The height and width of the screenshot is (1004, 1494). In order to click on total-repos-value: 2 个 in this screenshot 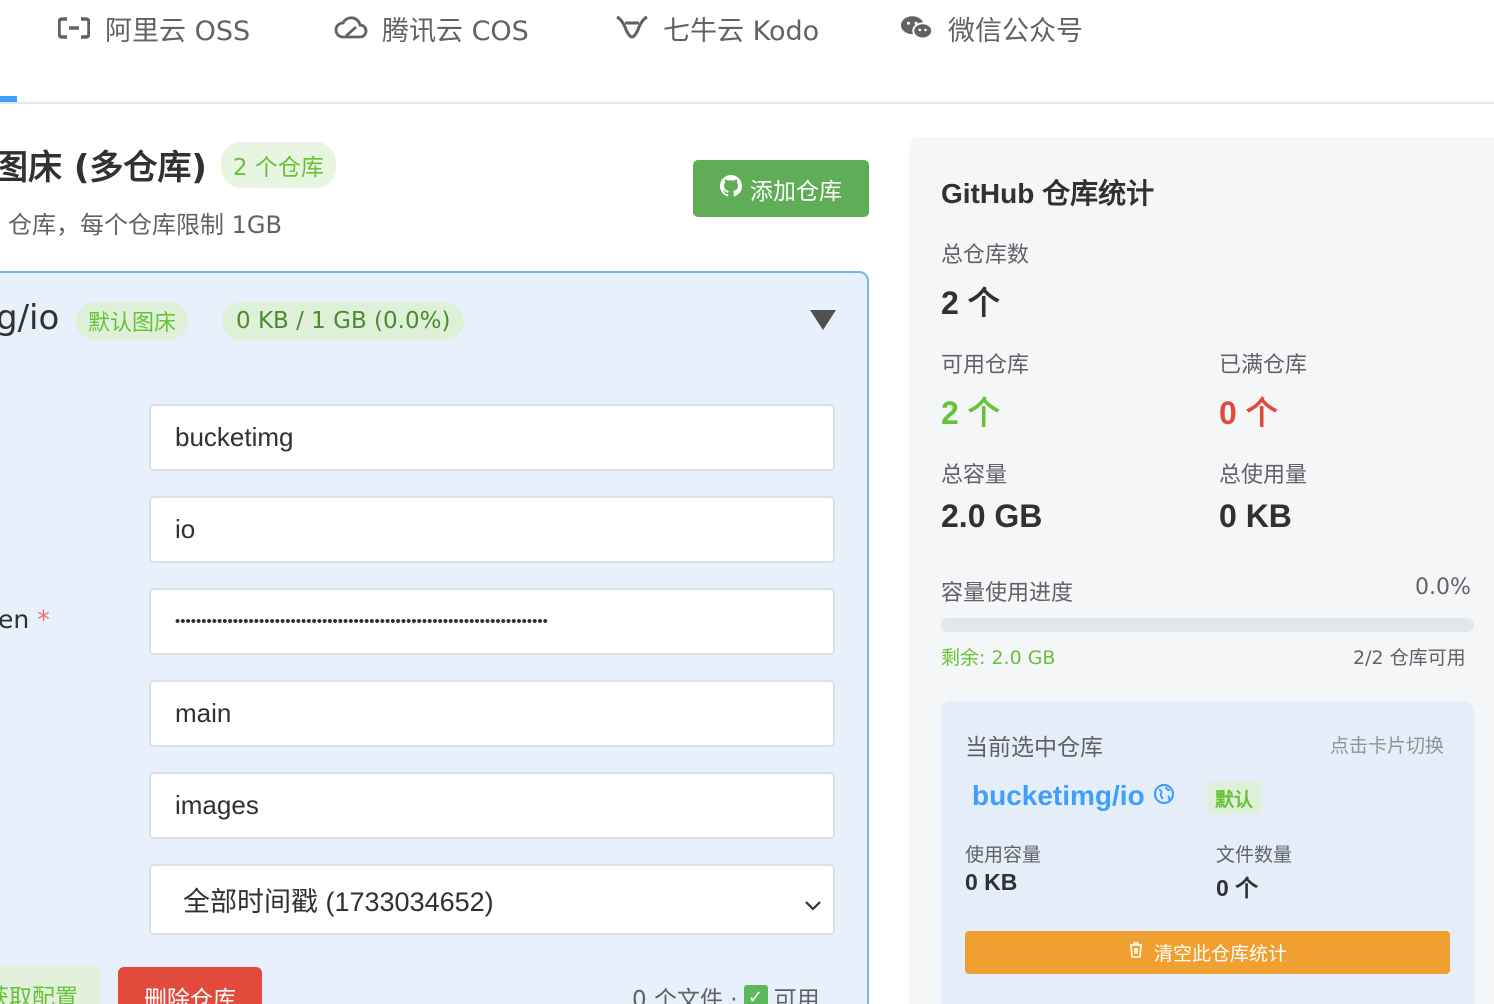, I will do `click(970, 303)`.